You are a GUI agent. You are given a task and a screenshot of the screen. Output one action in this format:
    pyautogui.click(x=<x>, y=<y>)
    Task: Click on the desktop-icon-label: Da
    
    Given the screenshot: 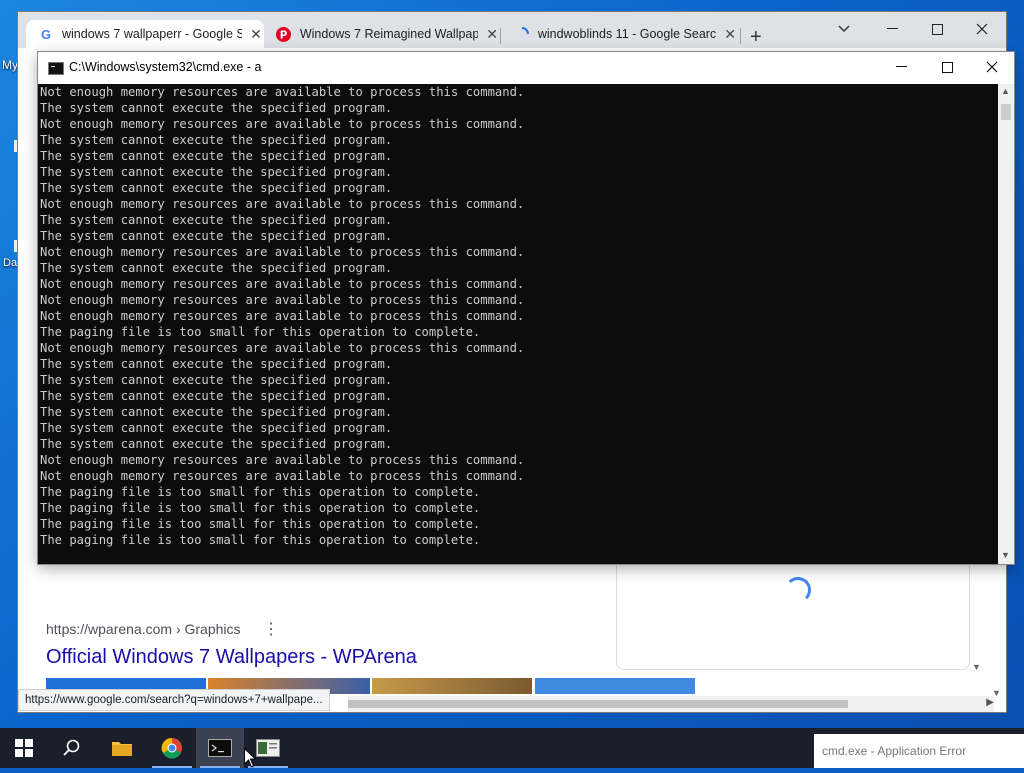 What is the action you would take?
    pyautogui.click(x=10, y=263)
    